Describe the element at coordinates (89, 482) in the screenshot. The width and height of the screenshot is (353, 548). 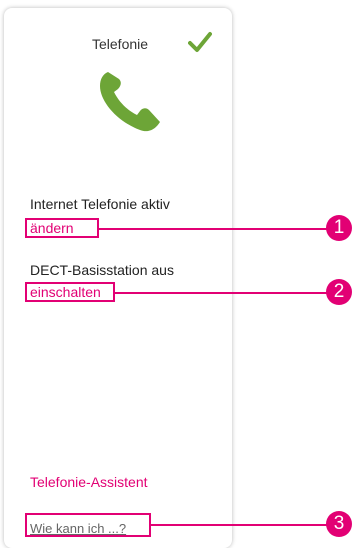
I see `telephony-assistant-link: Telefonie-Assistent` at that location.